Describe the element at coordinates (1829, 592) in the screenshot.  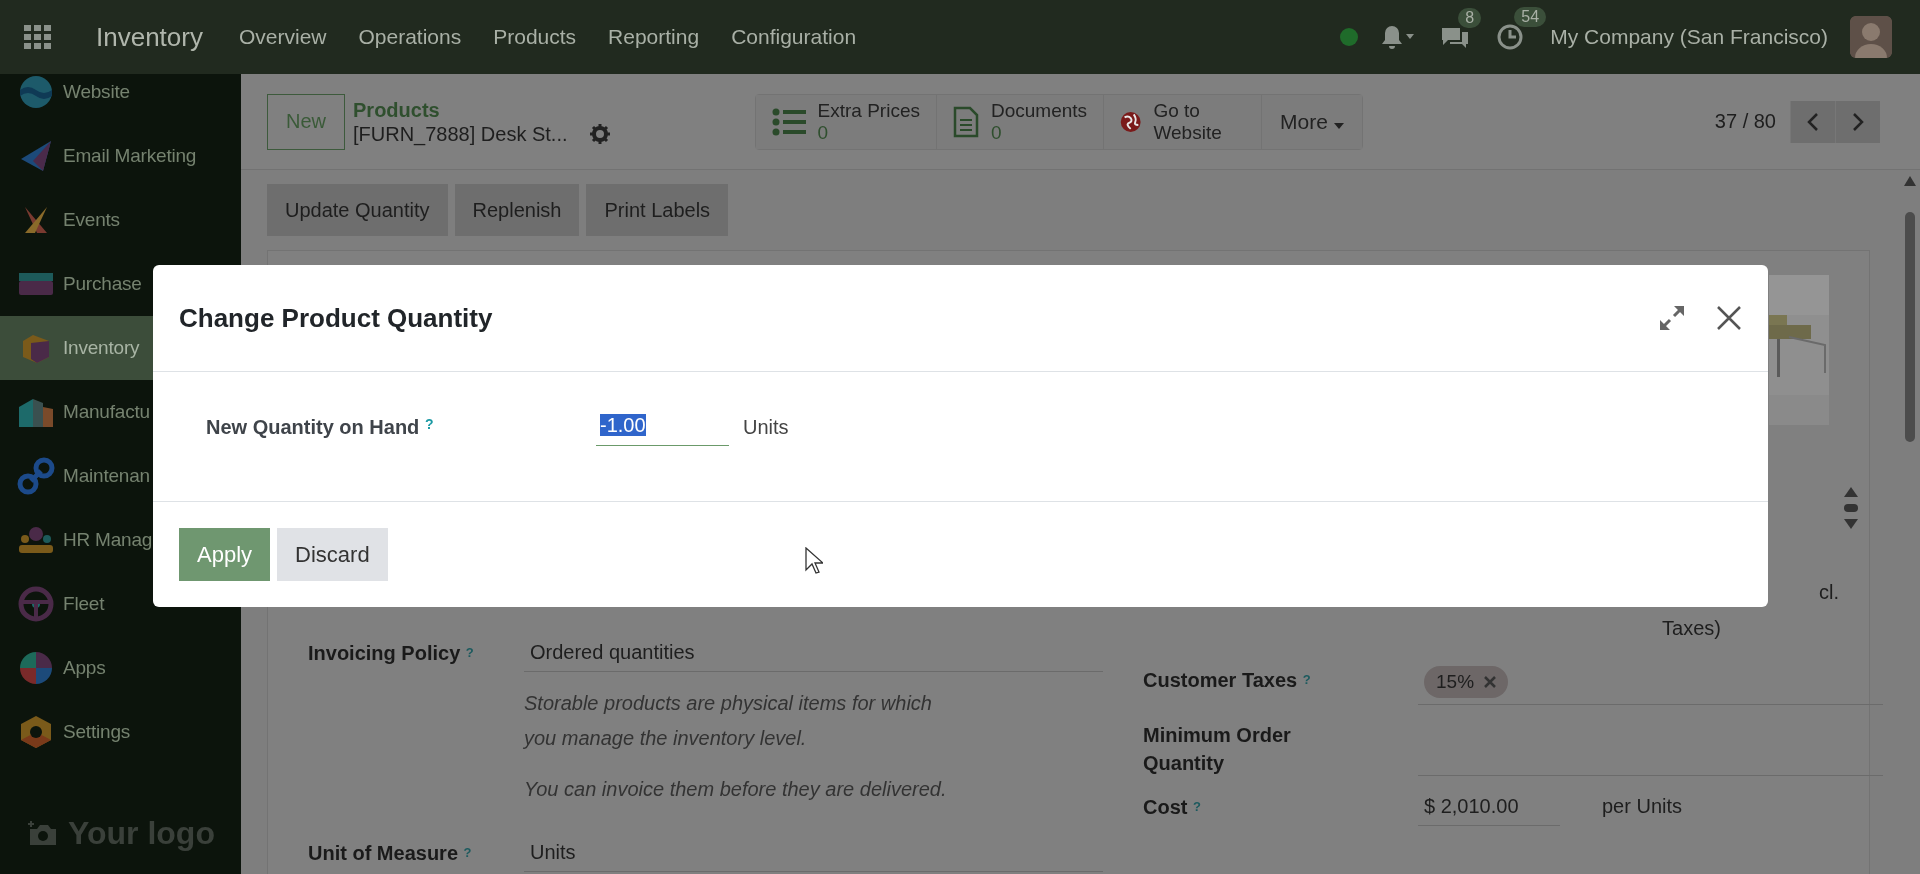
I see `field-label: cl.` at that location.